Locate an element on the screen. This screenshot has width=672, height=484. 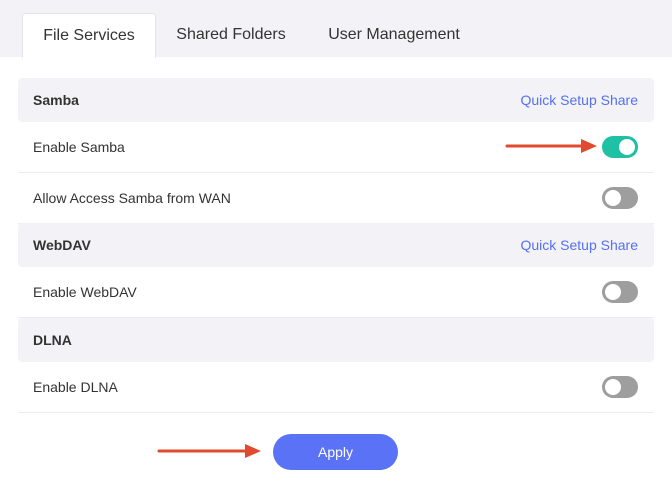
enable-dlna-label: Enable DLNA is located at coordinates (75, 387).